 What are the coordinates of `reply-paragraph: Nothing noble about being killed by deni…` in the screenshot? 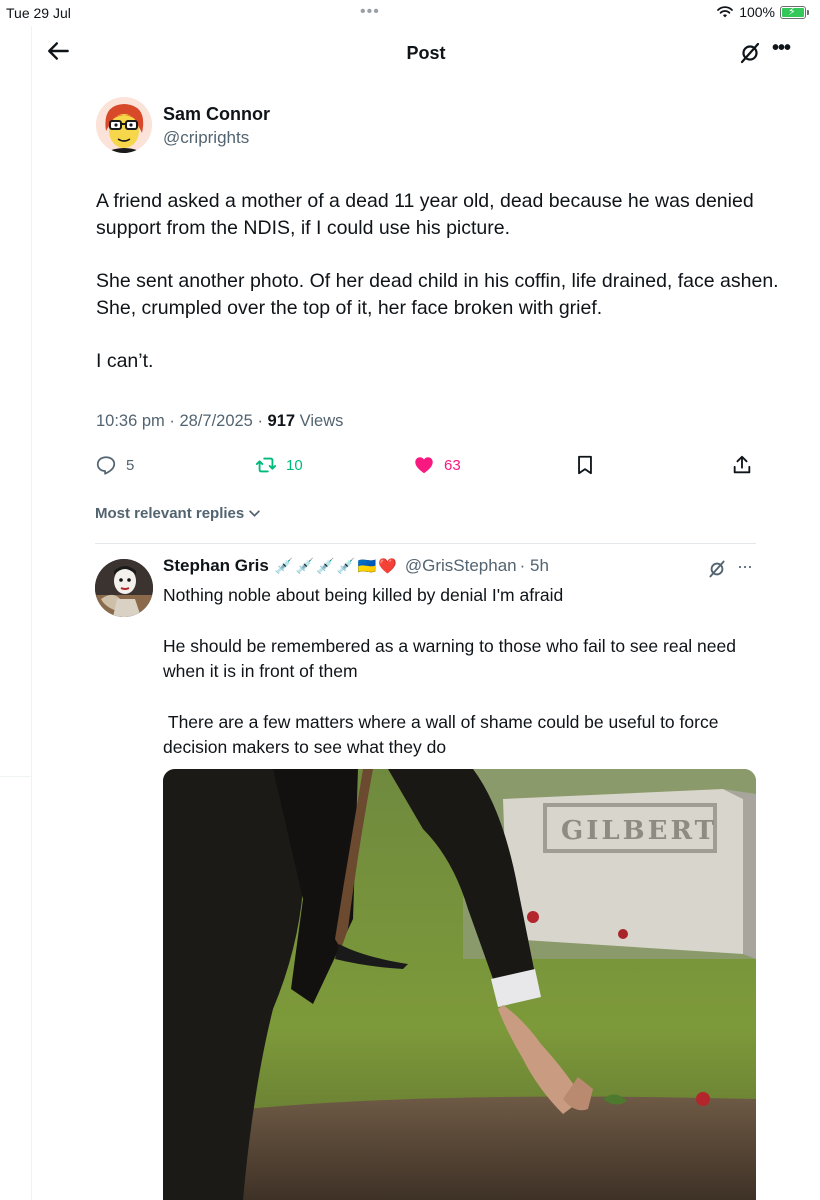 It's located at (363, 595).